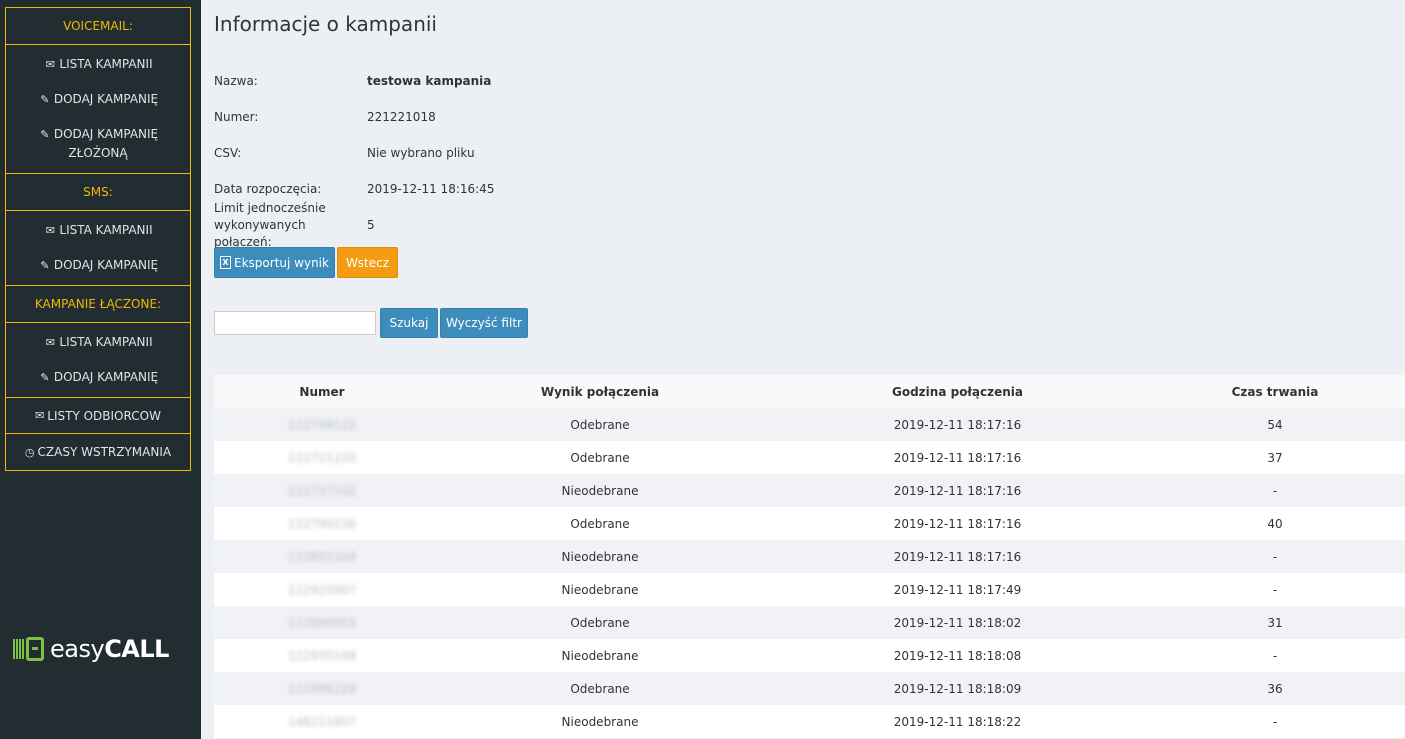 The height and width of the screenshot is (739, 1405). I want to click on easycall-logo: easyCALL, so click(91, 649).